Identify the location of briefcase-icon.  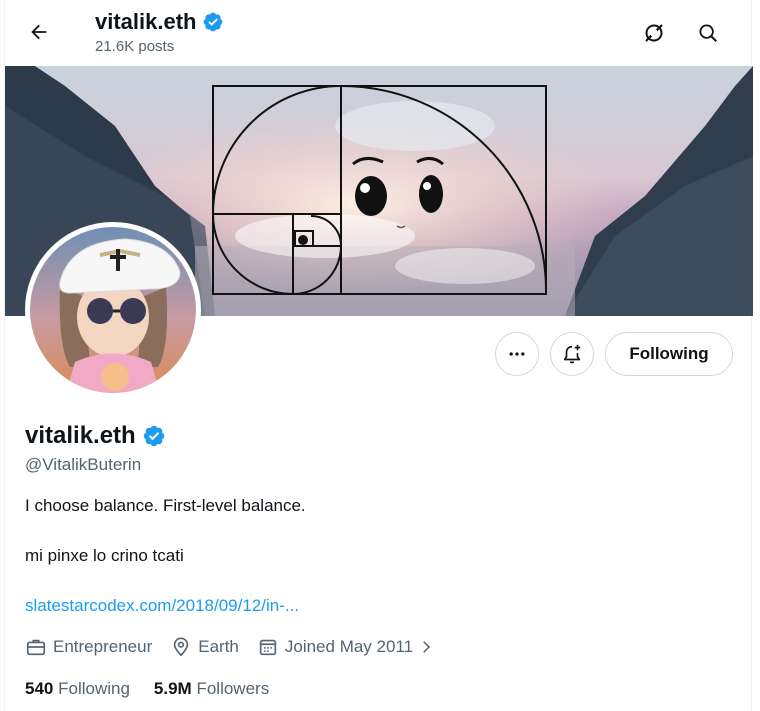
(36, 647).